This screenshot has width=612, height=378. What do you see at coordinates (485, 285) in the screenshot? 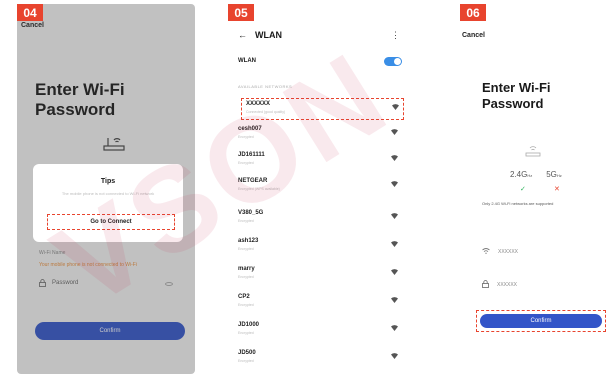
I see `lock-icon` at bounding box center [485, 285].